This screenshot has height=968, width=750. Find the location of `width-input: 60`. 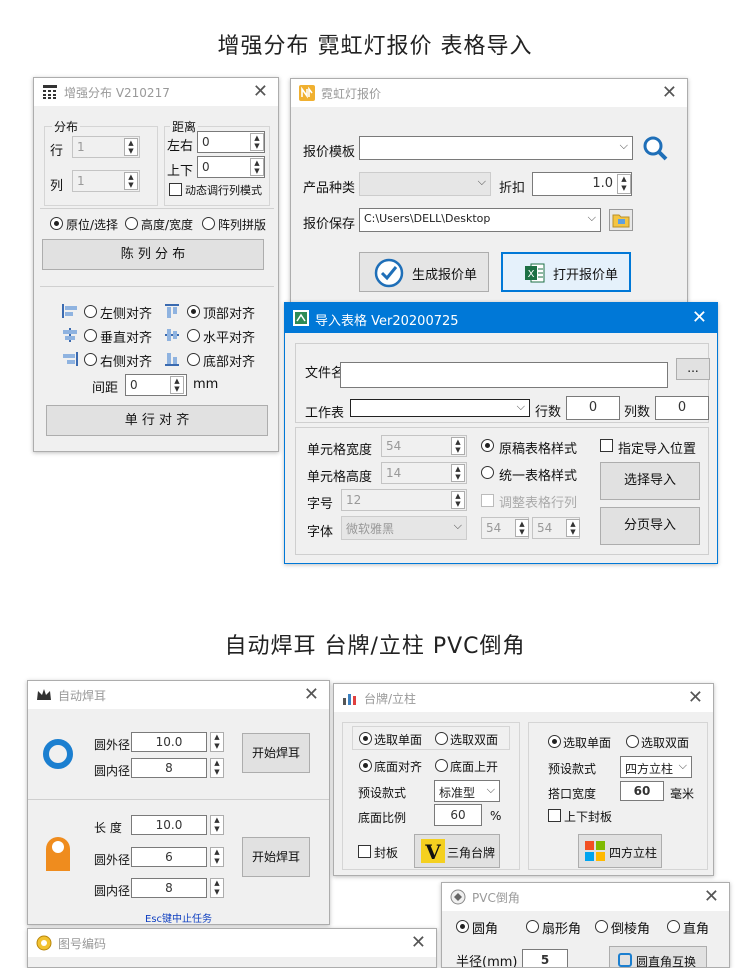

width-input: 60 is located at coordinates (642, 791).